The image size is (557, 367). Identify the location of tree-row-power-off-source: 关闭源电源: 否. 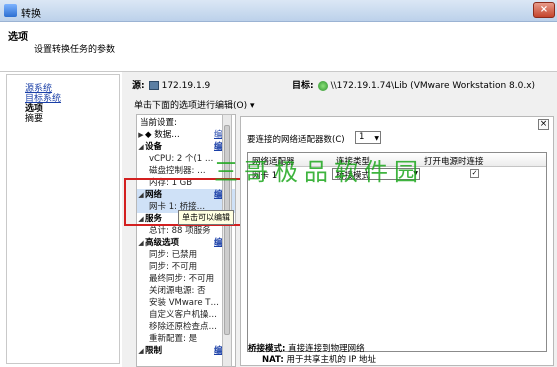
(186, 291).